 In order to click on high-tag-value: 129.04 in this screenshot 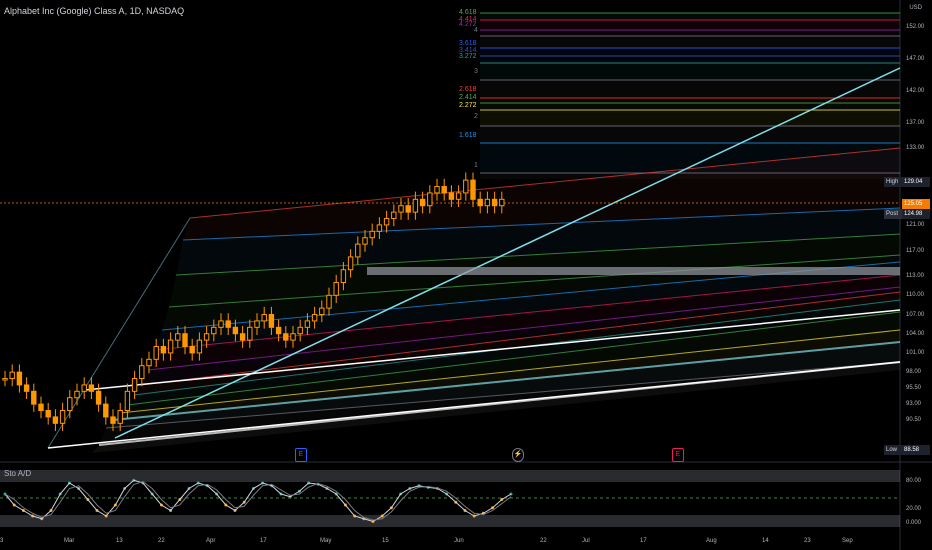, I will do `click(916, 182)`.